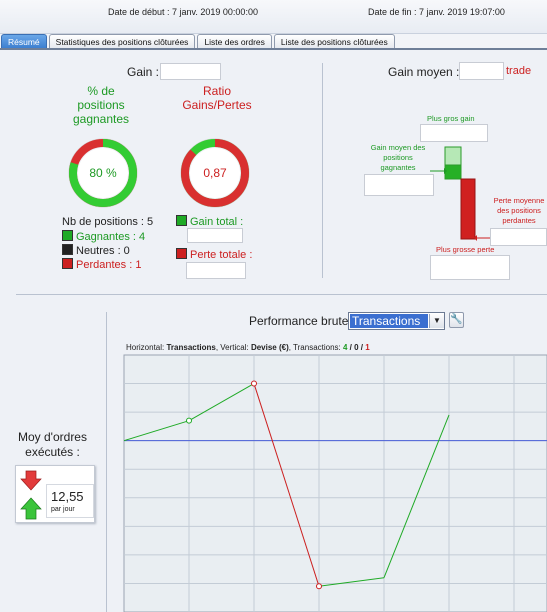 Image resolution: width=547 pixels, height=612 pixels. What do you see at coordinates (519, 210) in the screenshot?
I see `perte-moyenne-label: Perte moyenne des positions perdantes` at bounding box center [519, 210].